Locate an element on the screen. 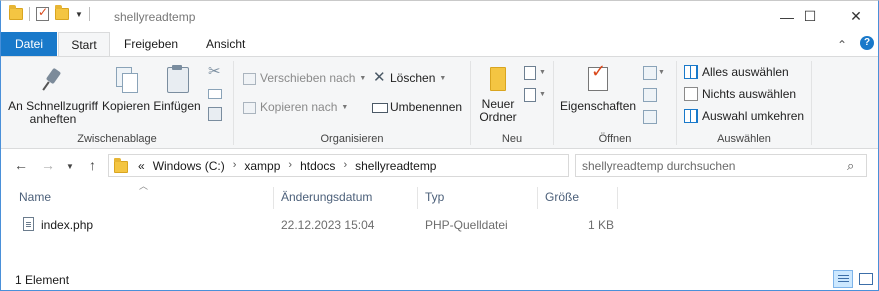 This screenshot has width=879, height=291. search-box: ⌕ is located at coordinates (721, 165).